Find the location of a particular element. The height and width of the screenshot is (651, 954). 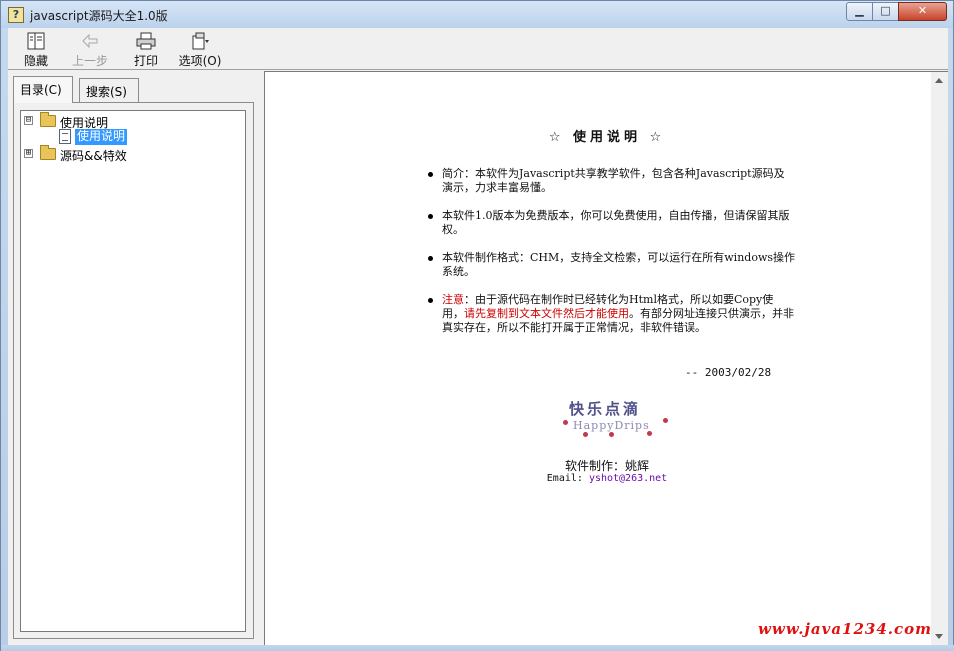

scroll-down-icon is located at coordinates (939, 636).